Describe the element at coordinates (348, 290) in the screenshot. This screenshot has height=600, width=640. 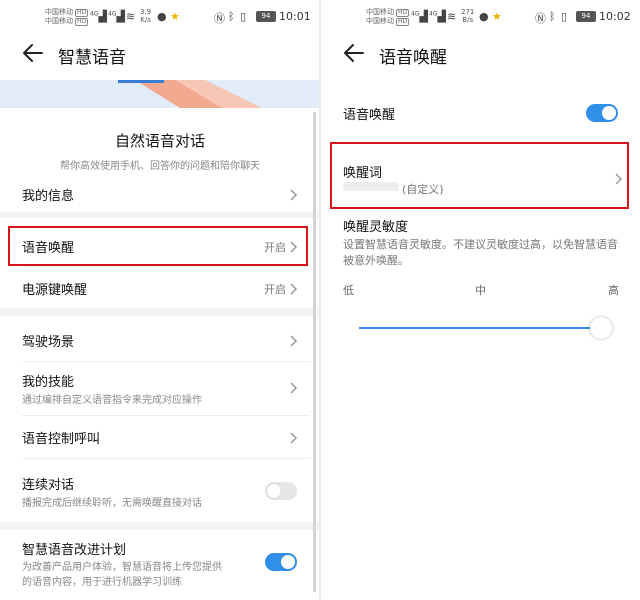
I see `tick-low: 低` at that location.